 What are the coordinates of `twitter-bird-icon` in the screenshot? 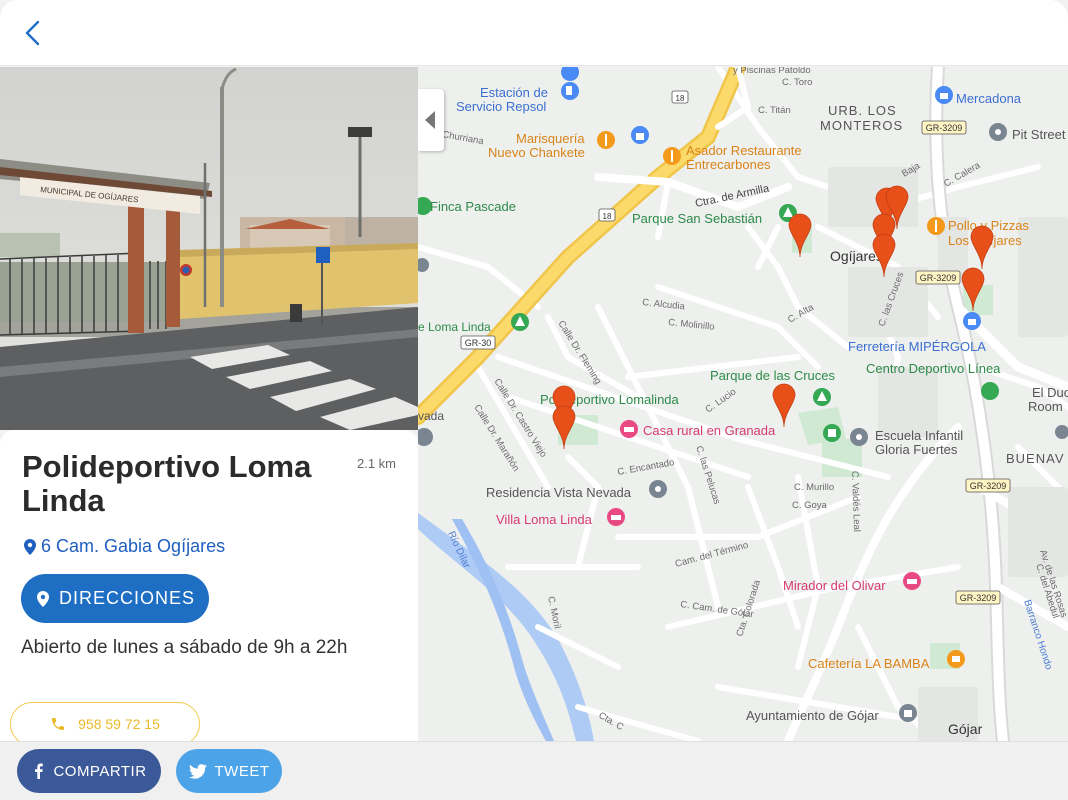 It's located at (197, 771).